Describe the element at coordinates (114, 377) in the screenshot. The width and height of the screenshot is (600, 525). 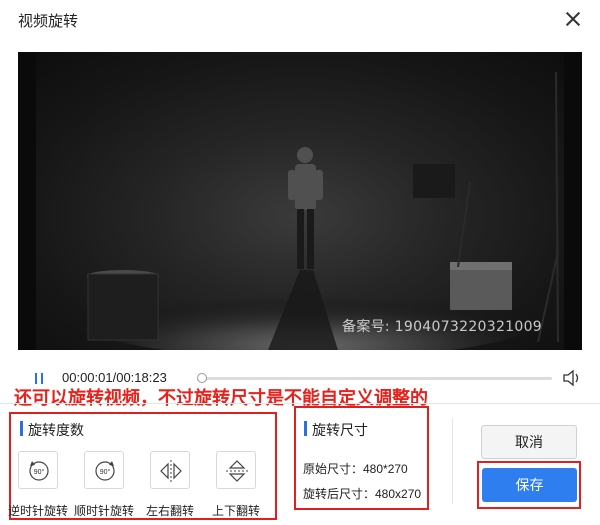
I see `time-display: 00:00:01/00:18:23` at that location.